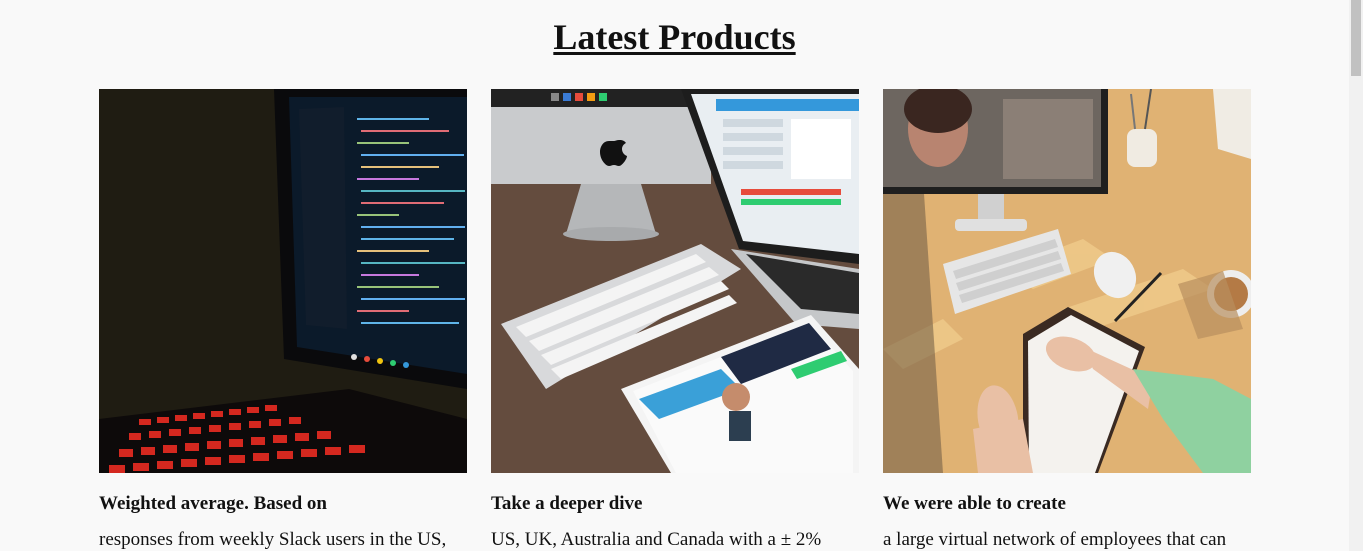 Image resolution: width=1363 pixels, height=551 pixels. I want to click on product-heading: We were able to create, so click(974, 503).